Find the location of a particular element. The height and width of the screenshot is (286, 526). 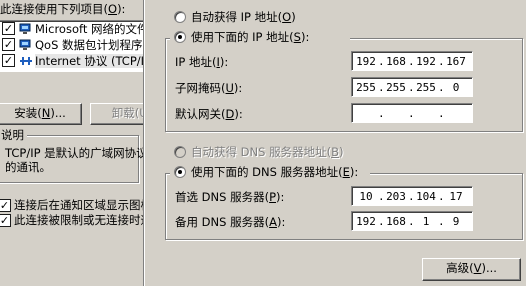

dns-octet: 1 is located at coordinates (426, 221).